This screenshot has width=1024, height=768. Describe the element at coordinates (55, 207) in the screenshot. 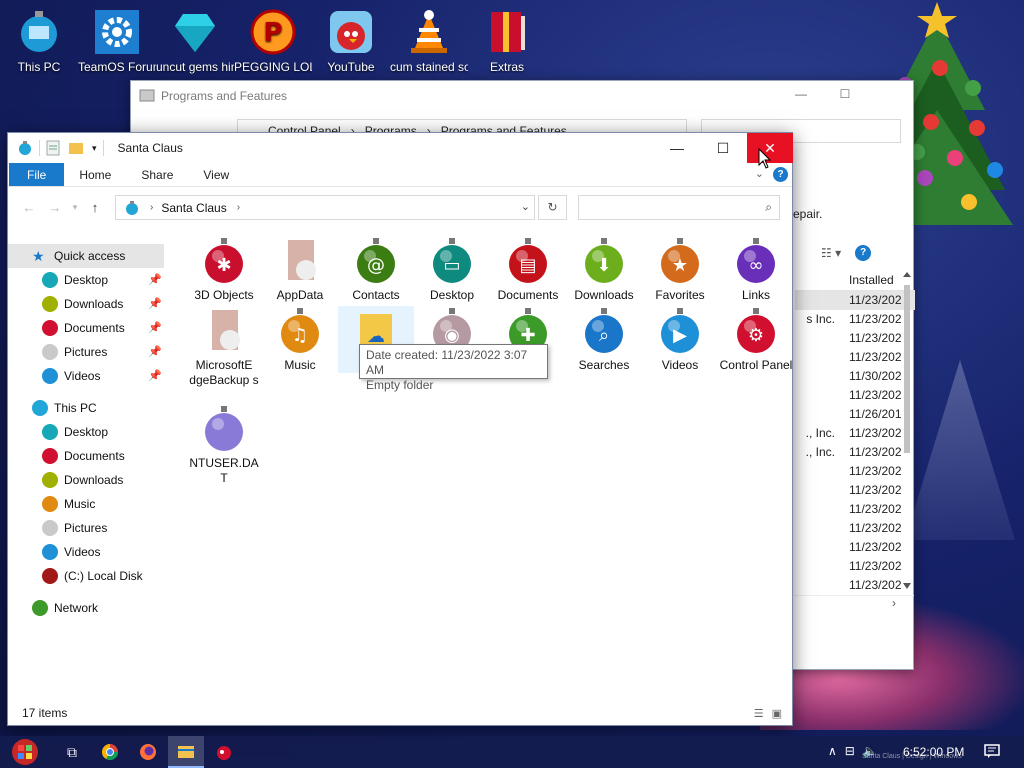

I see `forward-arrow-icon: →` at that location.